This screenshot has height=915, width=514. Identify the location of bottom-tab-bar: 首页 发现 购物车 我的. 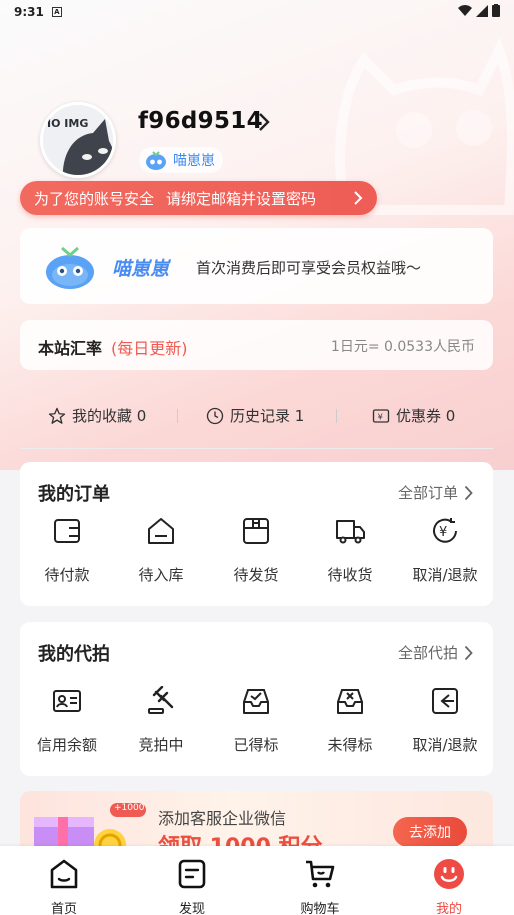
(257, 880).